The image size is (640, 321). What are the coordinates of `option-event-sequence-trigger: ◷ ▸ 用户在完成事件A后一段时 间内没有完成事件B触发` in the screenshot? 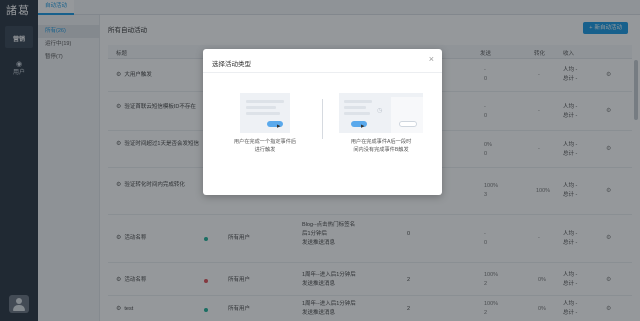 It's located at (381, 134).